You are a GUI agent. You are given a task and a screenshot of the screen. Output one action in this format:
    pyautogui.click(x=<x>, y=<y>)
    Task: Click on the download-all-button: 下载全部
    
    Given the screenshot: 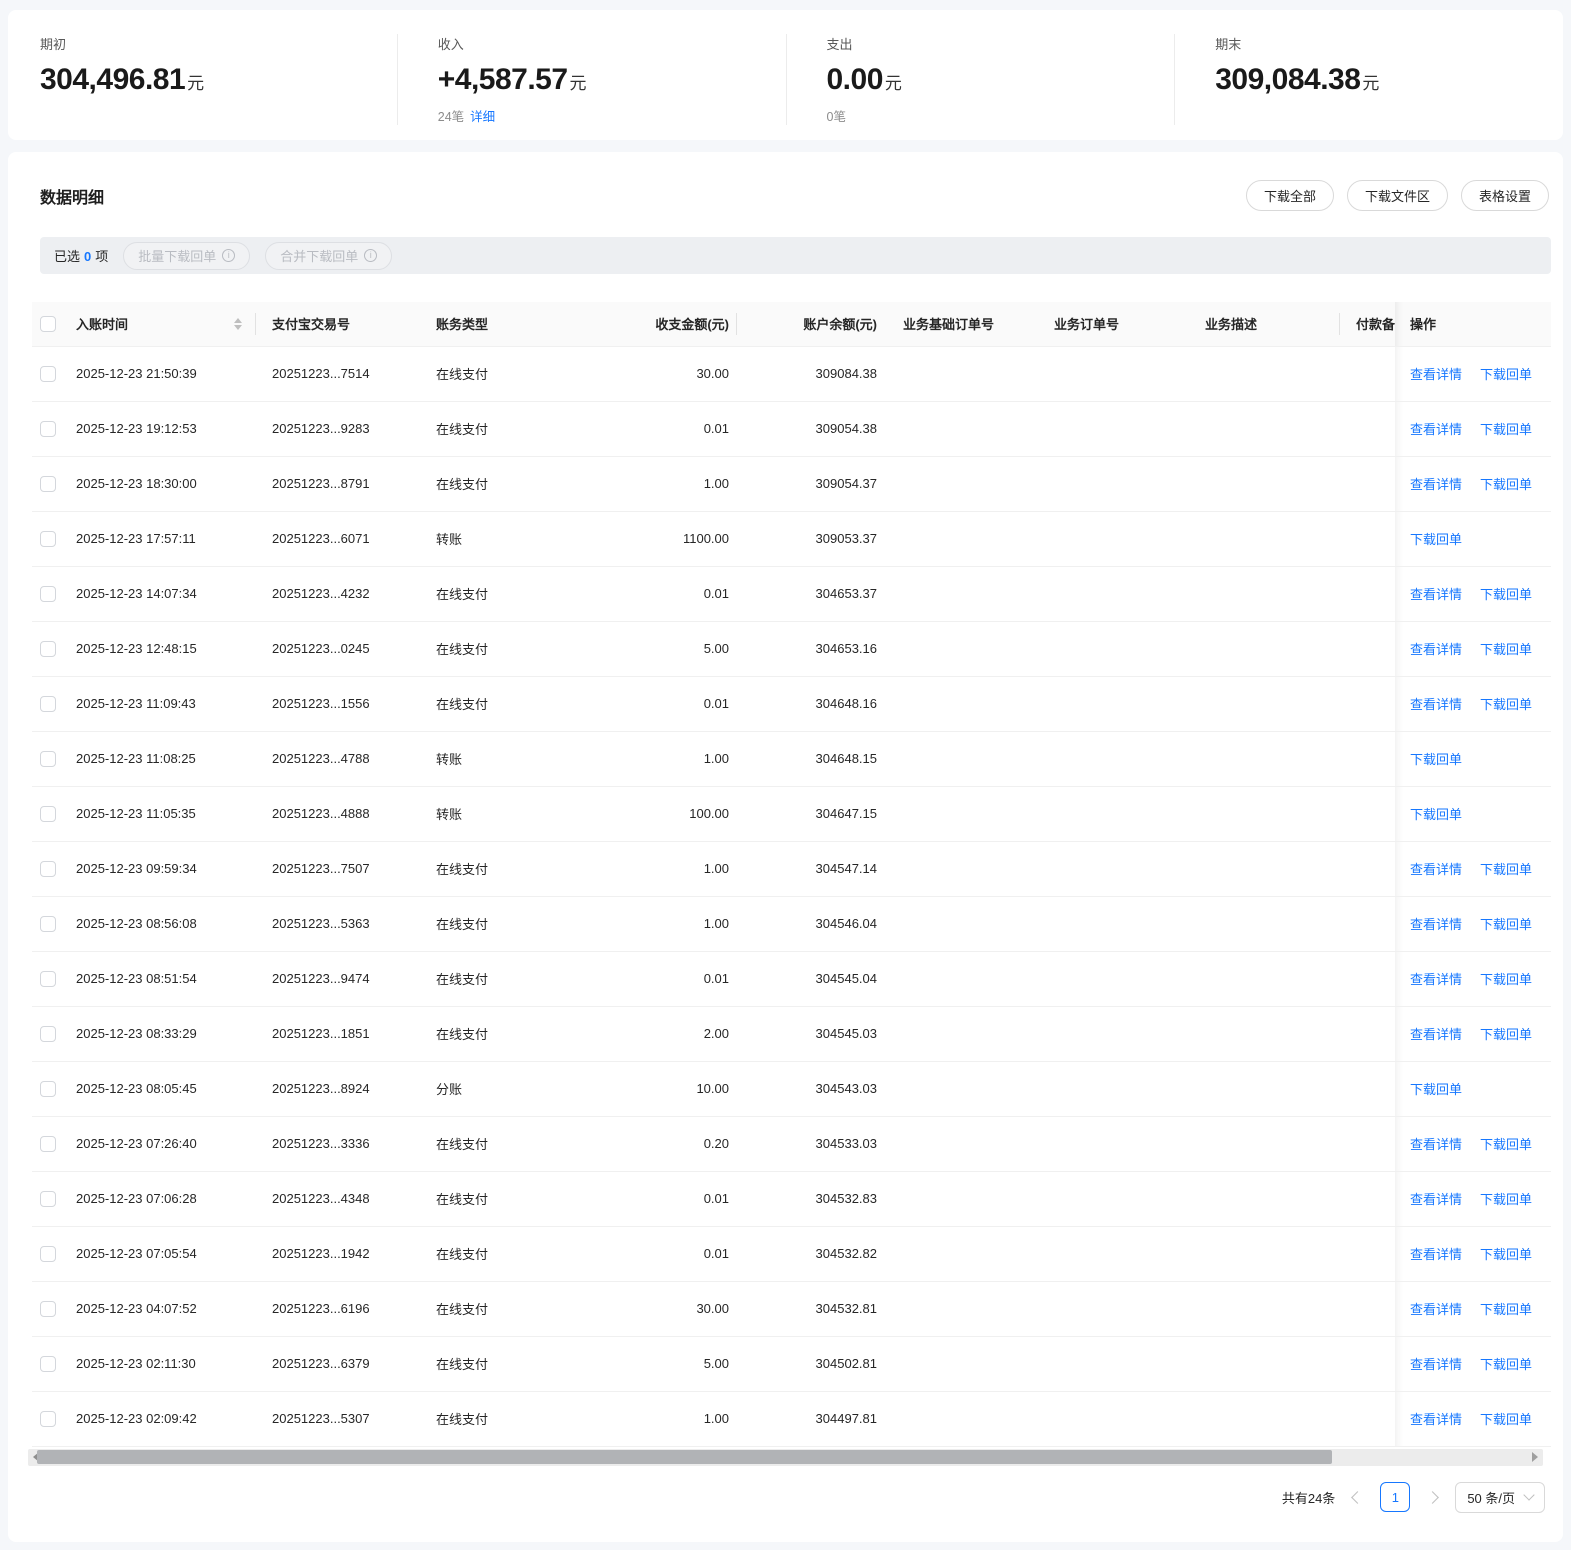 What is the action you would take?
    pyautogui.click(x=1289, y=195)
    